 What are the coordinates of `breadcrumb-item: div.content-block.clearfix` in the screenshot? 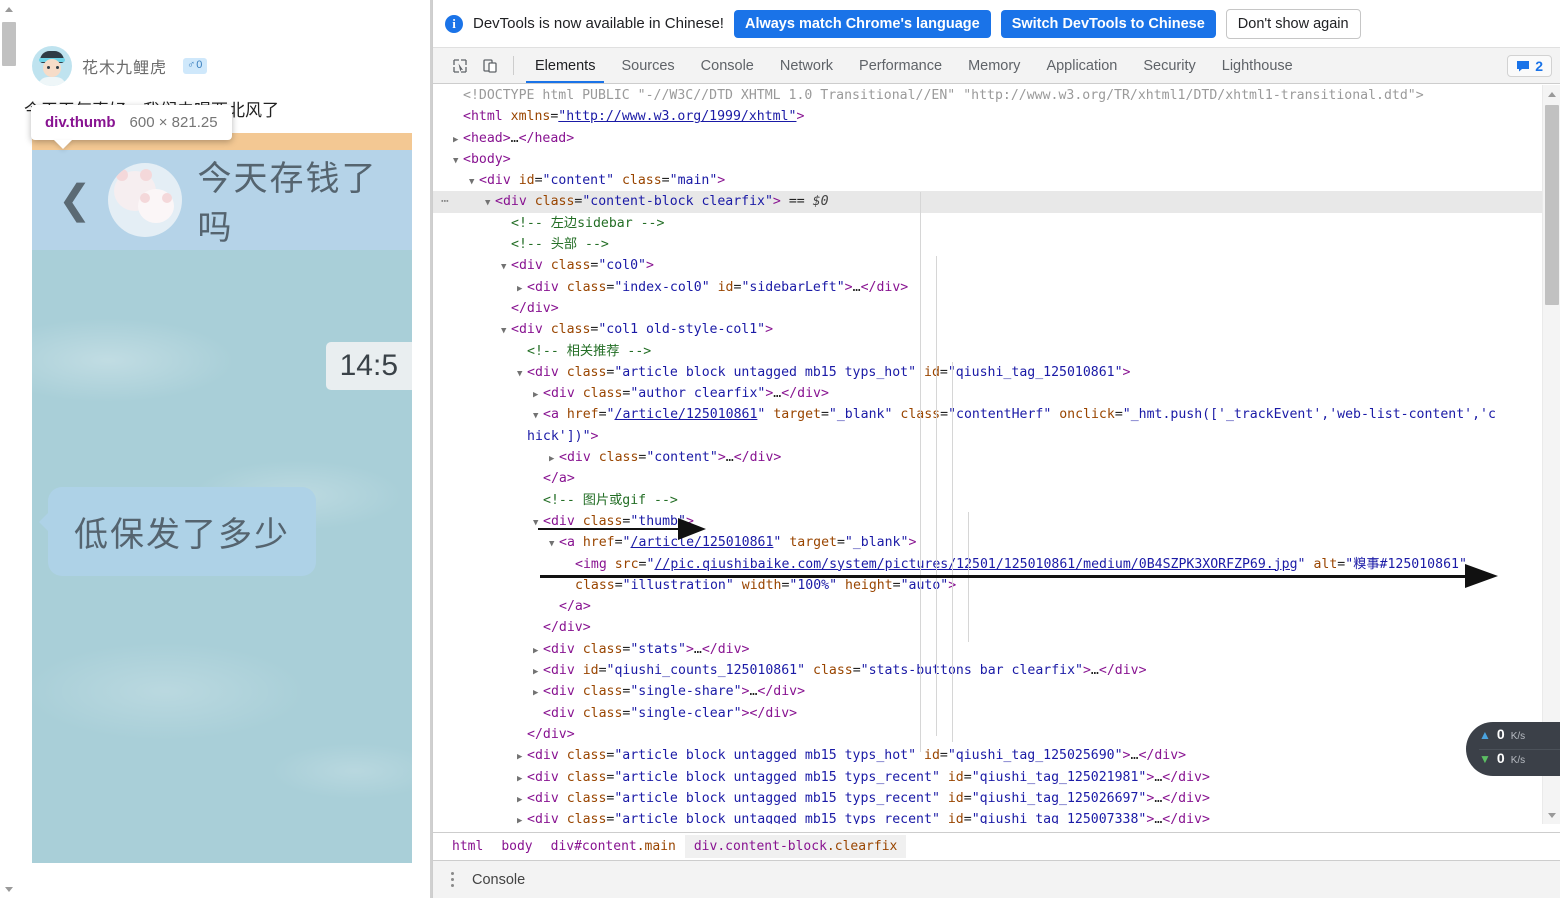 It's located at (795, 846).